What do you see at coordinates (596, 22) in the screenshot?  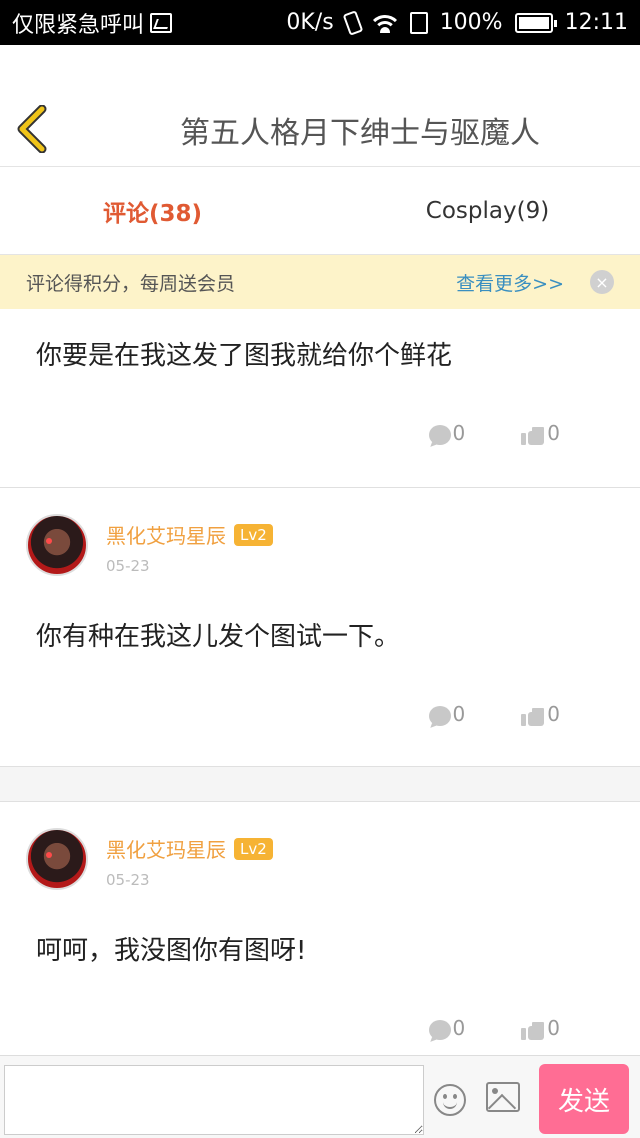 I see `clock: 12:11` at bounding box center [596, 22].